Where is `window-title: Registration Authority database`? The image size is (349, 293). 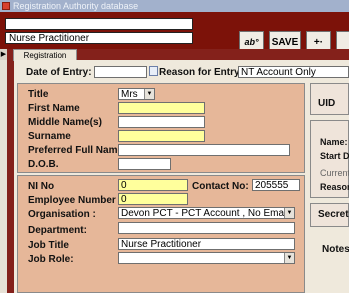 window-title: Registration Authority database is located at coordinates (76, 6).